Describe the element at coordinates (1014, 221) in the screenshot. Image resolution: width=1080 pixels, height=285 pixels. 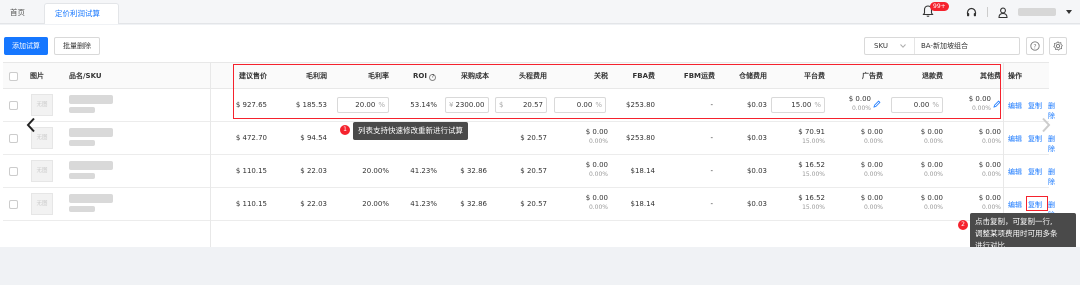
I see `tip-copy-line-1: 点击复制，可复制一行,` at that location.